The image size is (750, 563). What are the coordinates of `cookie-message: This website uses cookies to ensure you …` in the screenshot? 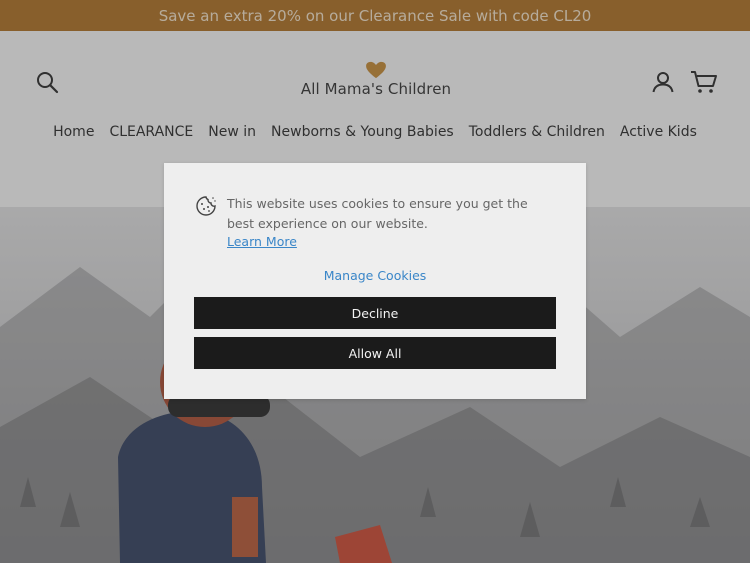 It's located at (377, 213).